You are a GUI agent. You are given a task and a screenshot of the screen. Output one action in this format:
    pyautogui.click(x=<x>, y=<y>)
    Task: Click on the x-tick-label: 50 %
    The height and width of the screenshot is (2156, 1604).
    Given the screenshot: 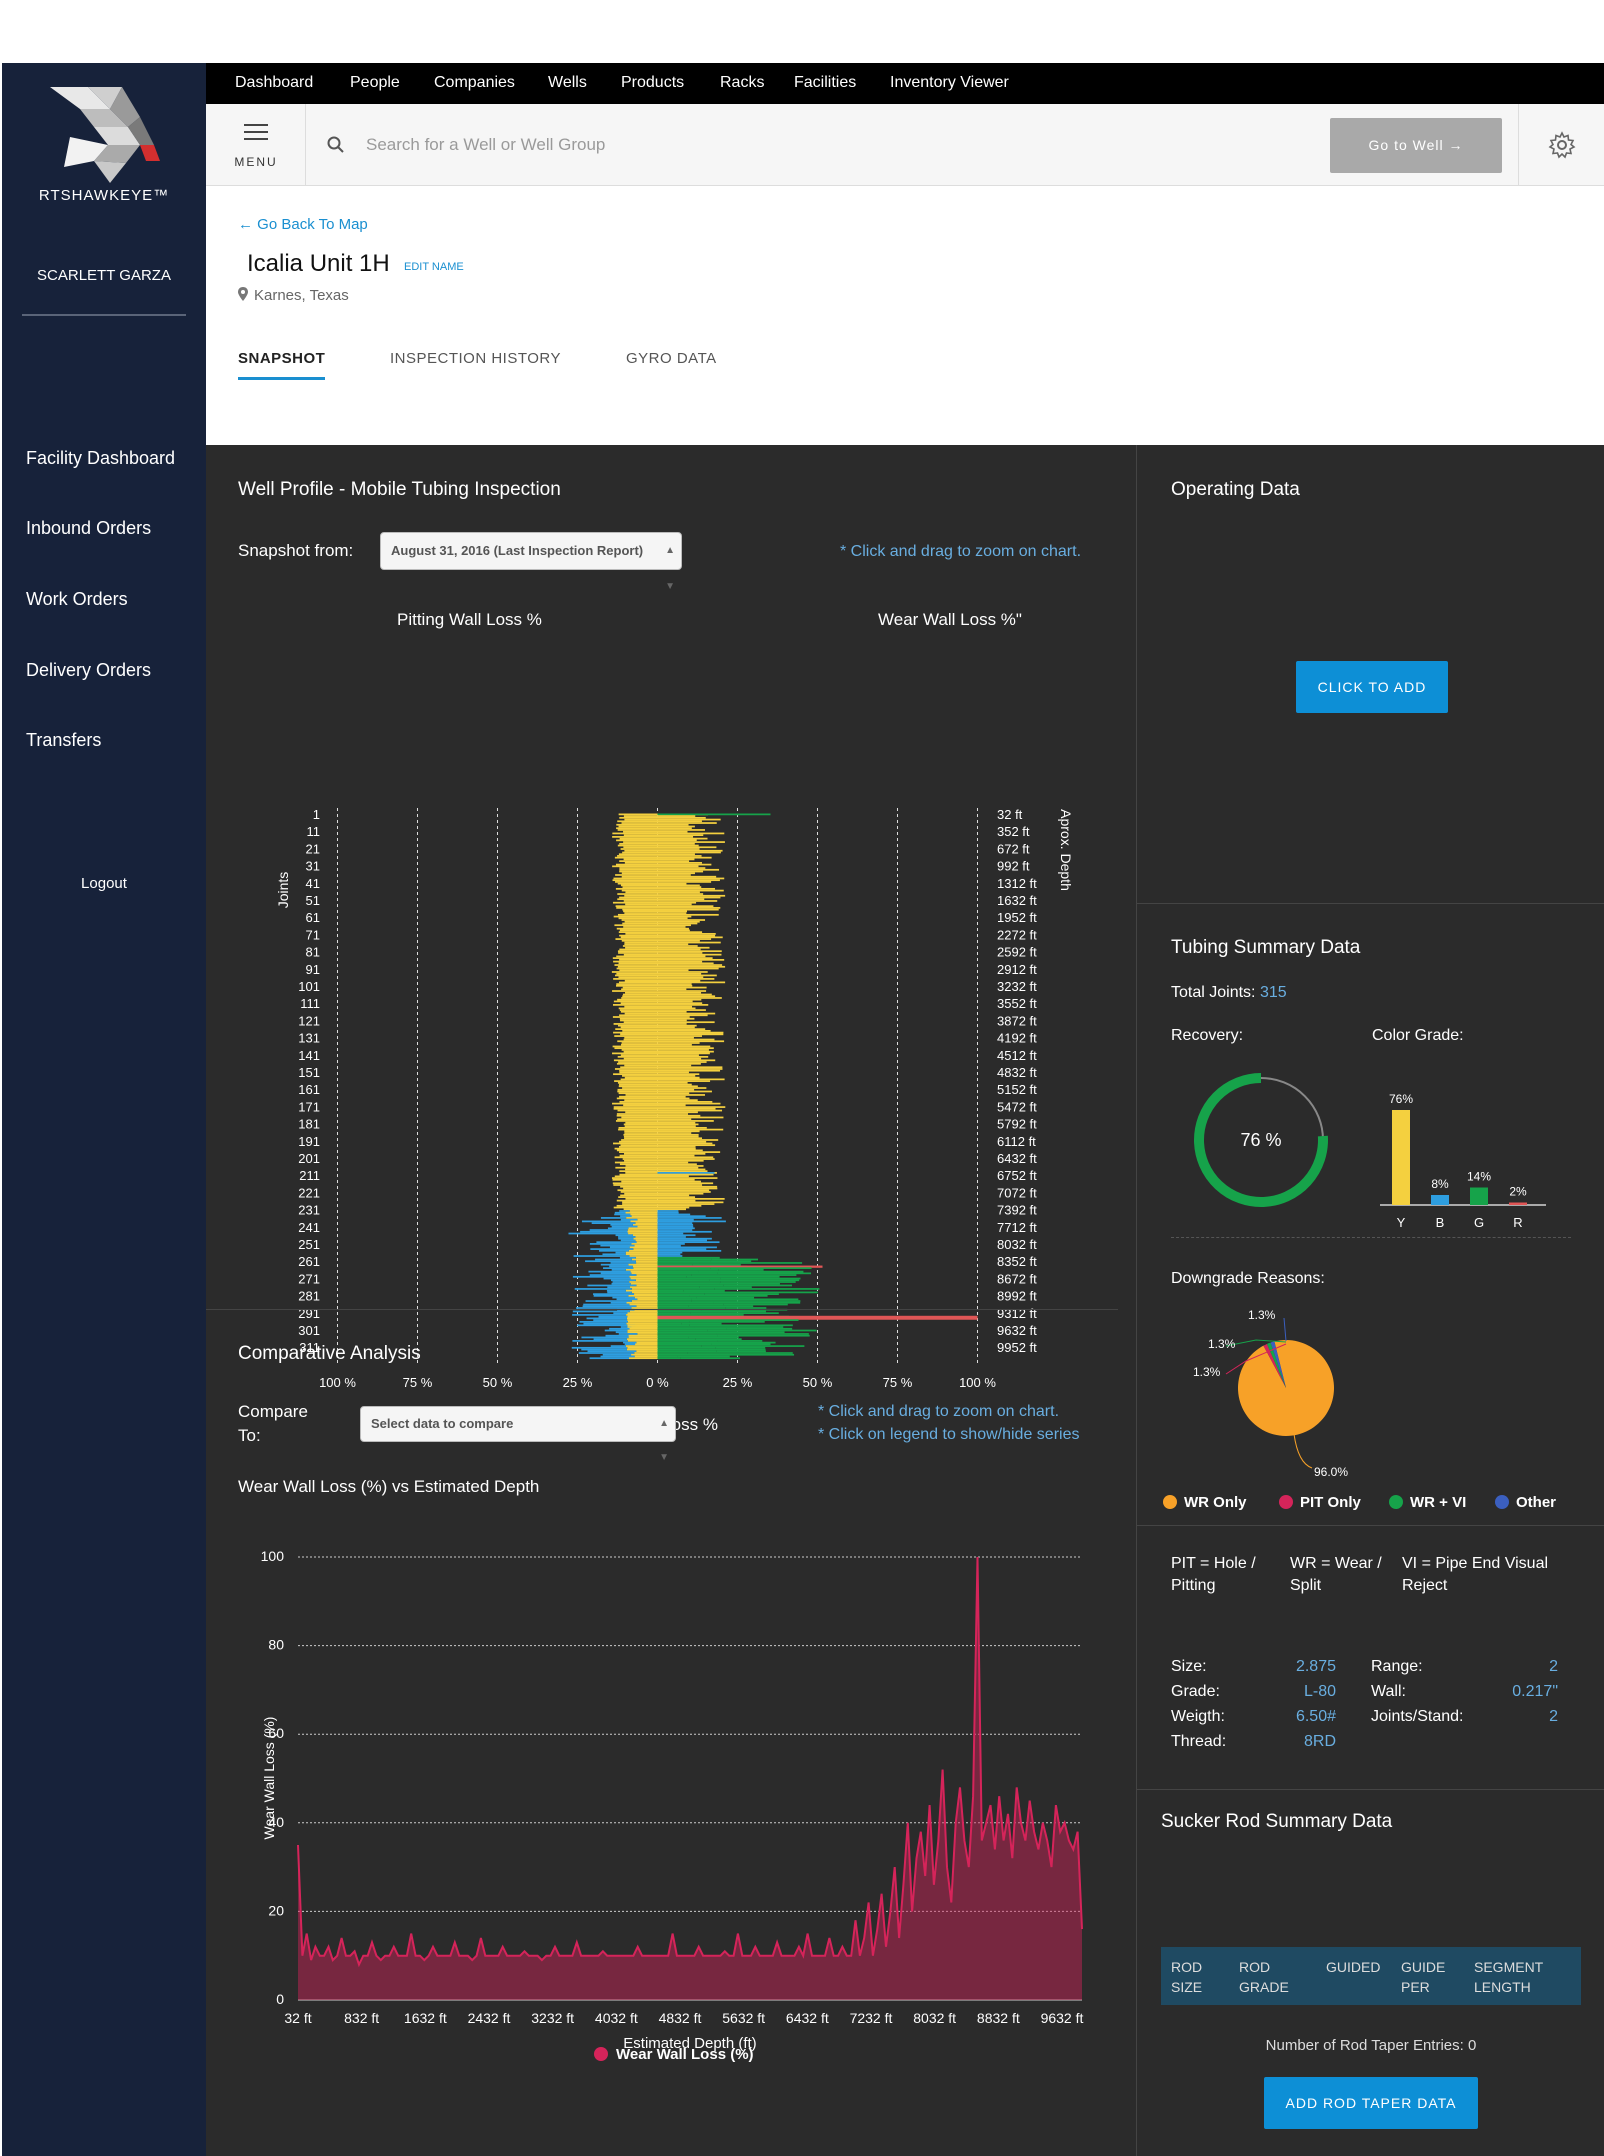 What is the action you would take?
    pyautogui.click(x=818, y=1382)
    